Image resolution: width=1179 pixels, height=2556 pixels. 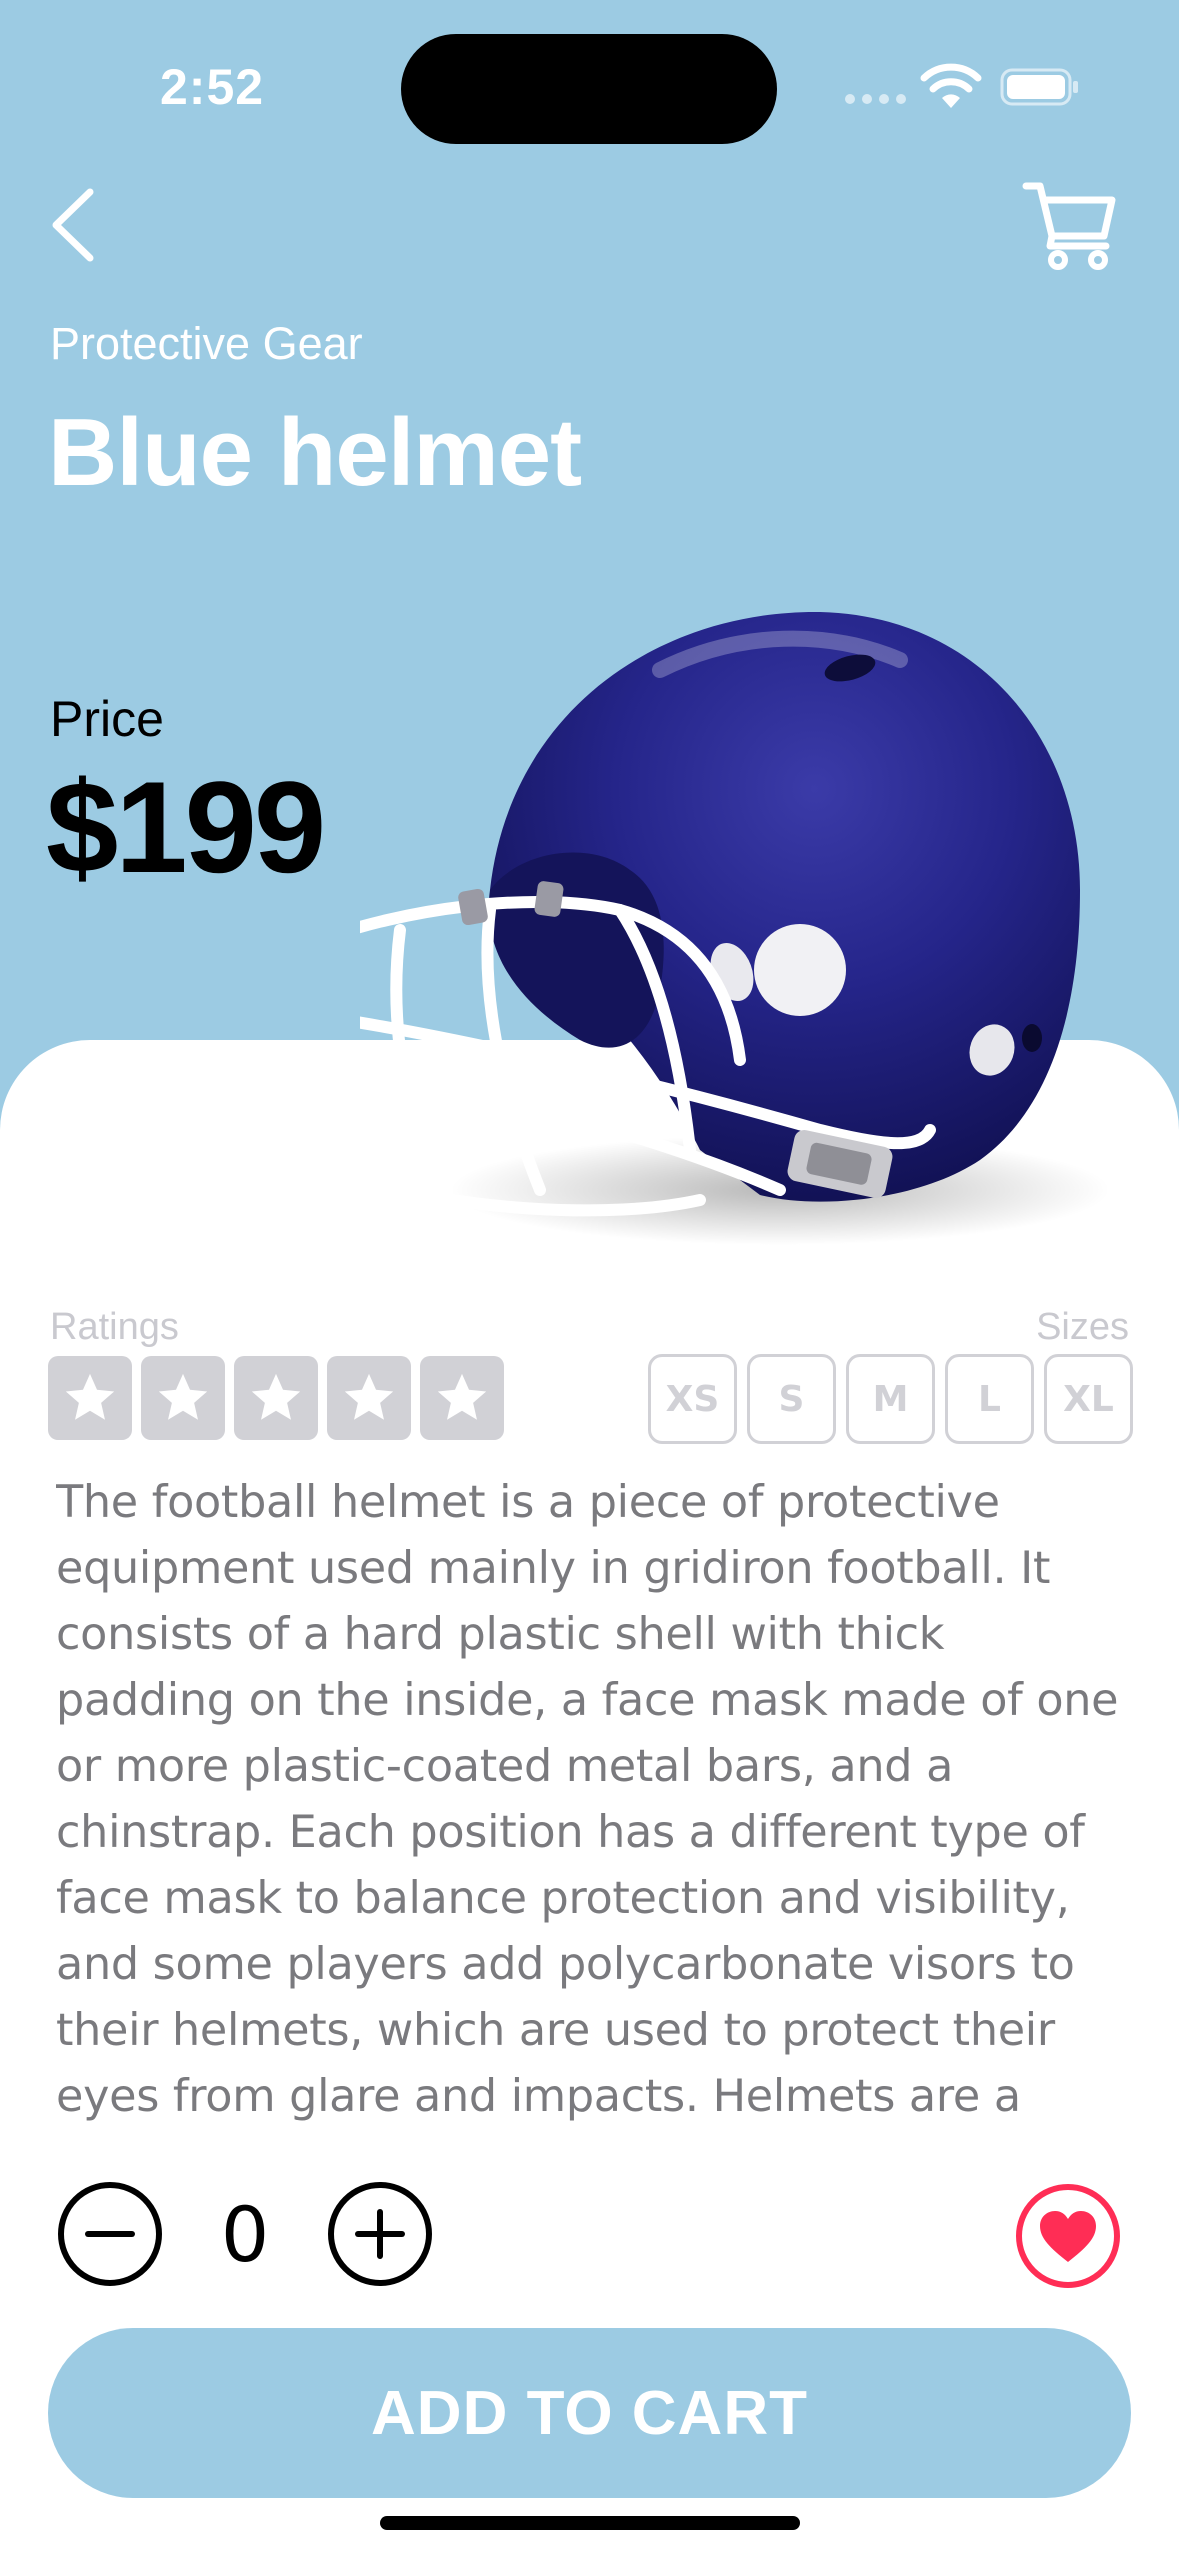 What do you see at coordinates (951, 85) in the screenshot?
I see `wifi-icon` at bounding box center [951, 85].